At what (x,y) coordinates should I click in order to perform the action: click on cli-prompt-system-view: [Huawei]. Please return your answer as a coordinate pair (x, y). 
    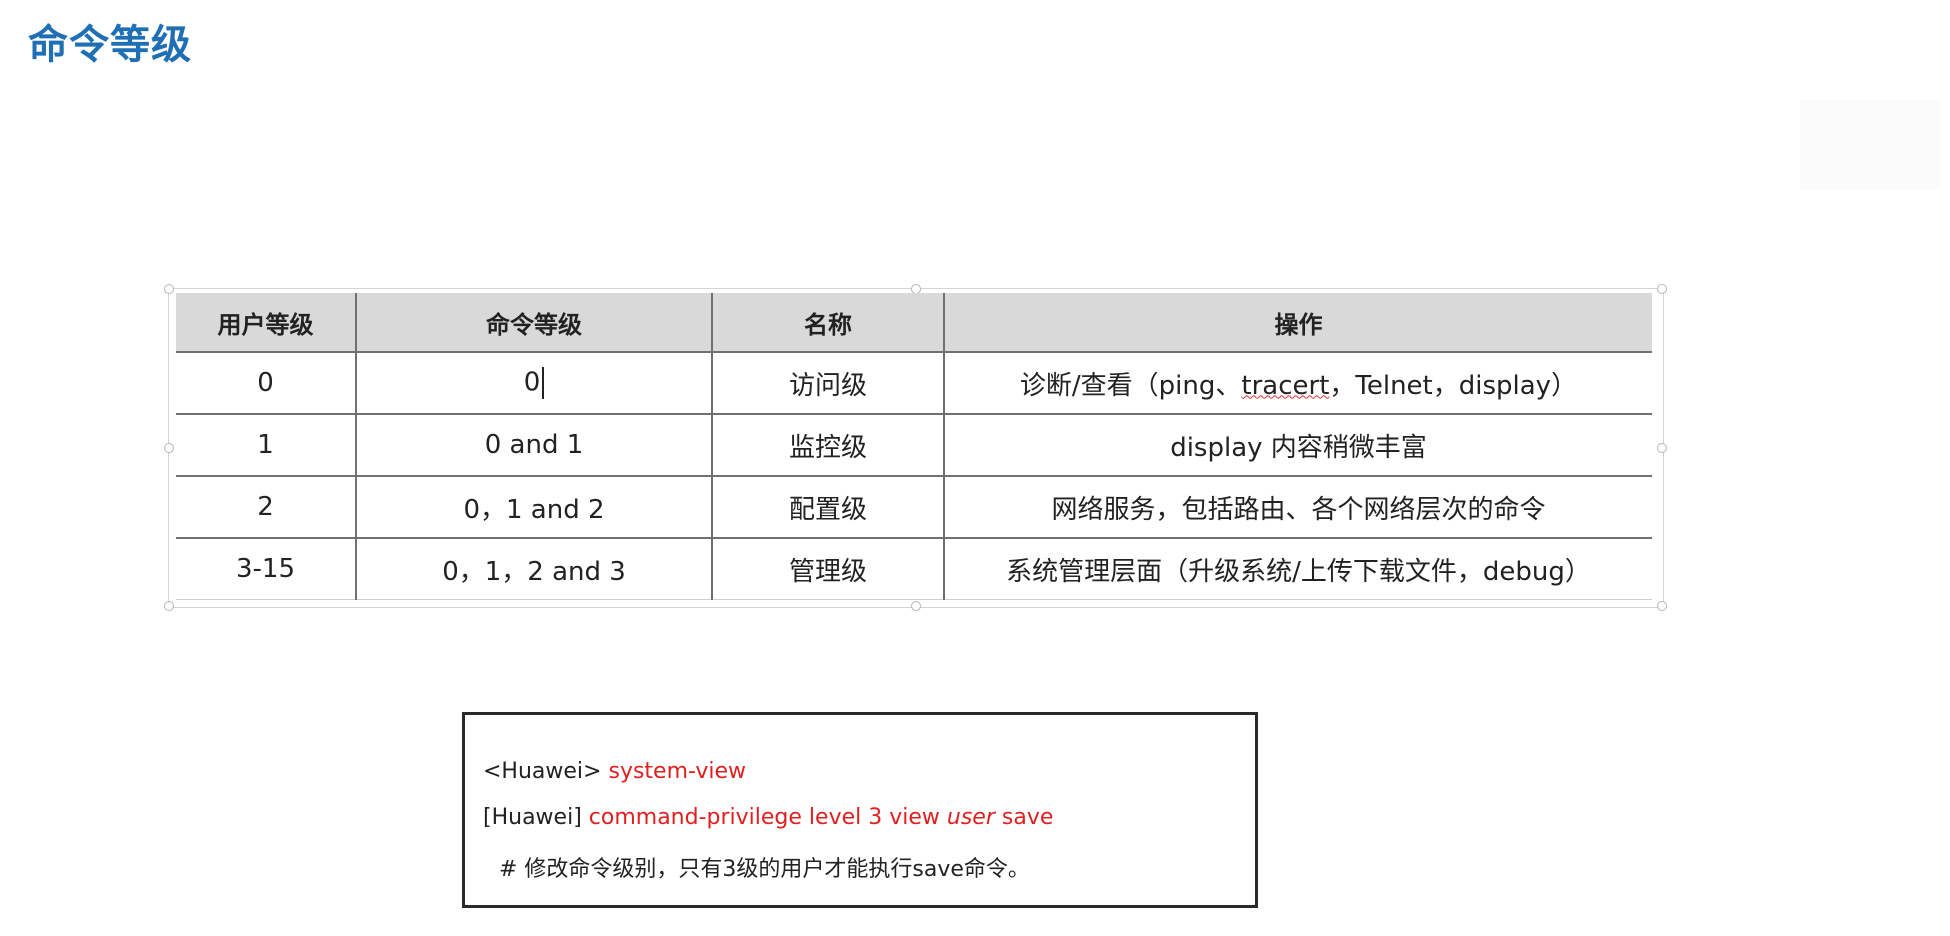
    Looking at the image, I should click on (532, 817).